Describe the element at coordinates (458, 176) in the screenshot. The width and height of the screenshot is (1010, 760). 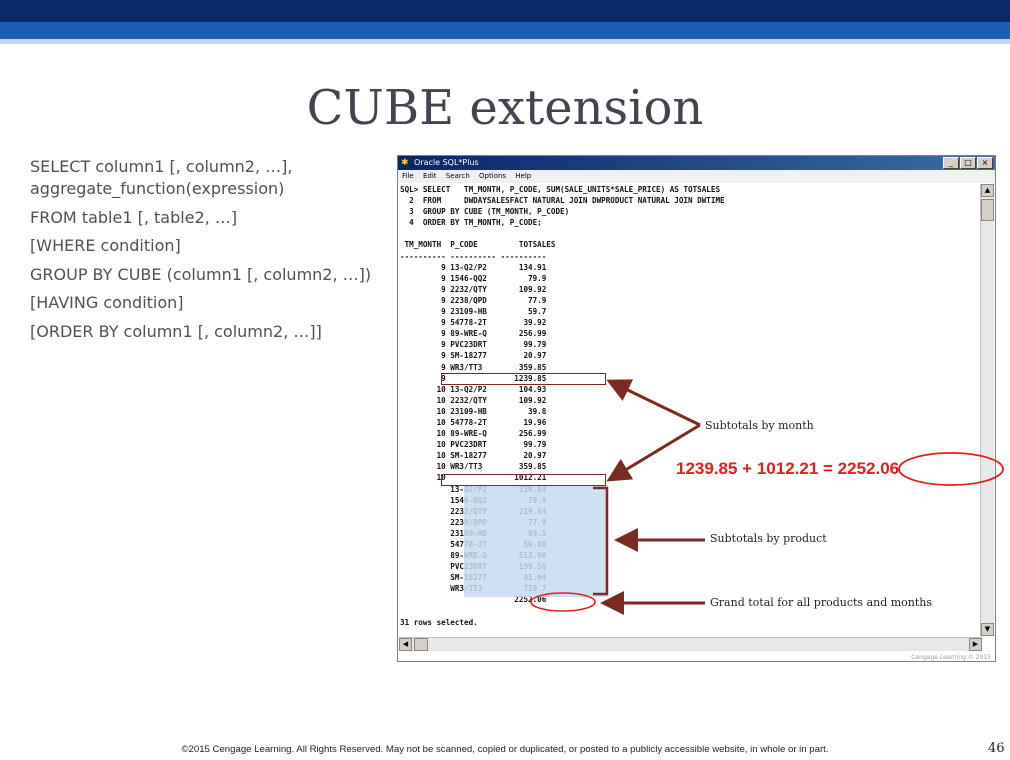
I see `menu-search: Search` at that location.